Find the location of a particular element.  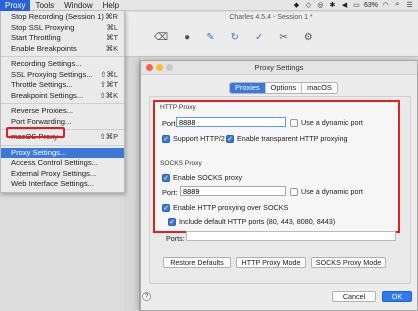

refresh-icon: ↻ is located at coordinates (235, 37).